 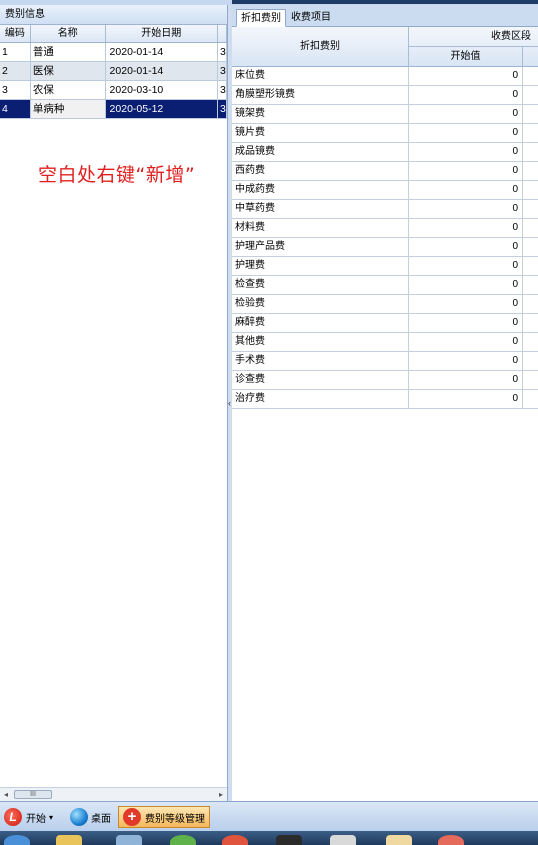 I want to click on cell-category: 检查费, so click(x=320, y=285).